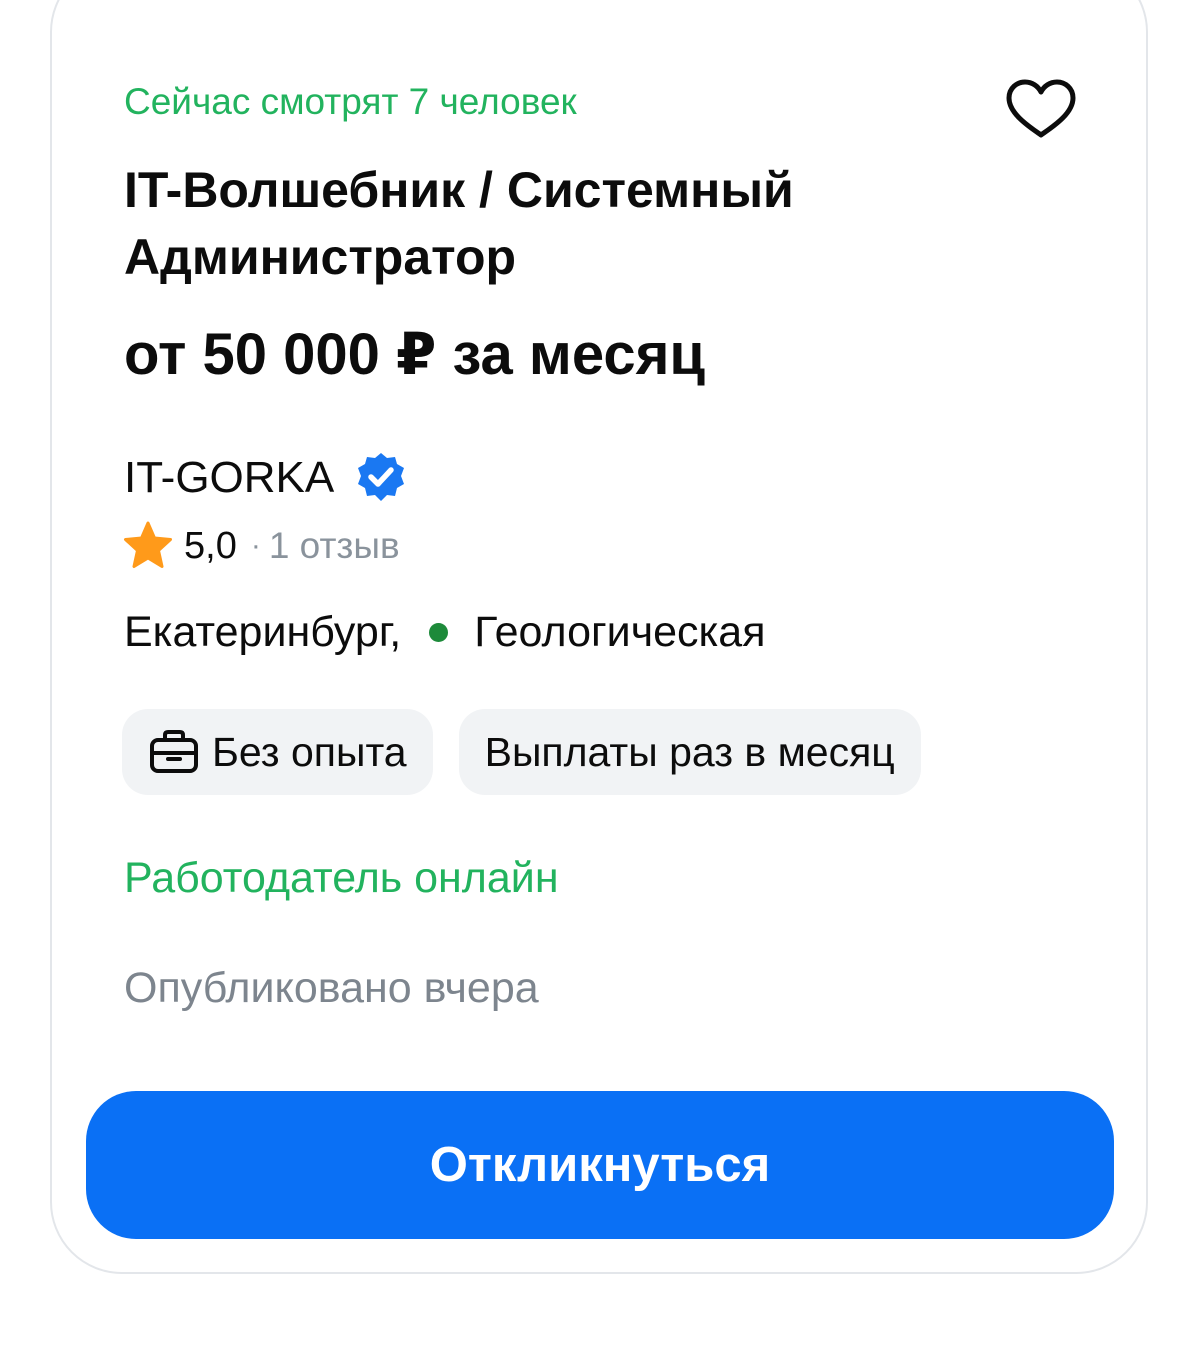  Describe the element at coordinates (174, 751) in the screenshot. I see `briefcase-icon` at that location.